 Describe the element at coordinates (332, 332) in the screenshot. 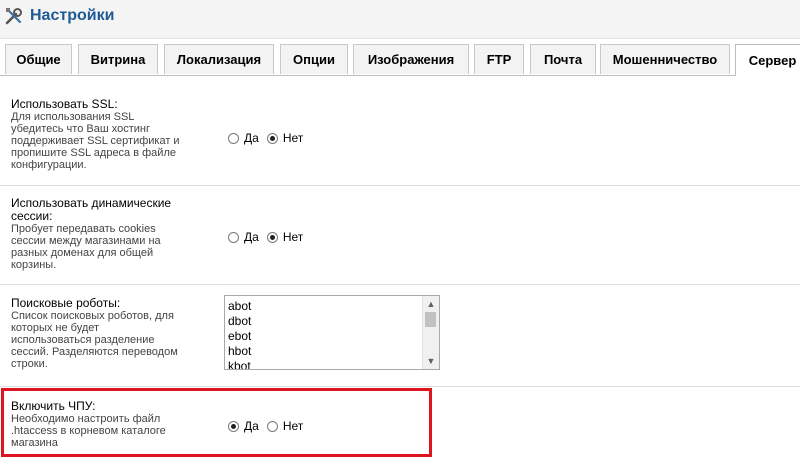

I see `robots-textarea: abot dbot ebot hbot kbot ▲ ▼` at that location.